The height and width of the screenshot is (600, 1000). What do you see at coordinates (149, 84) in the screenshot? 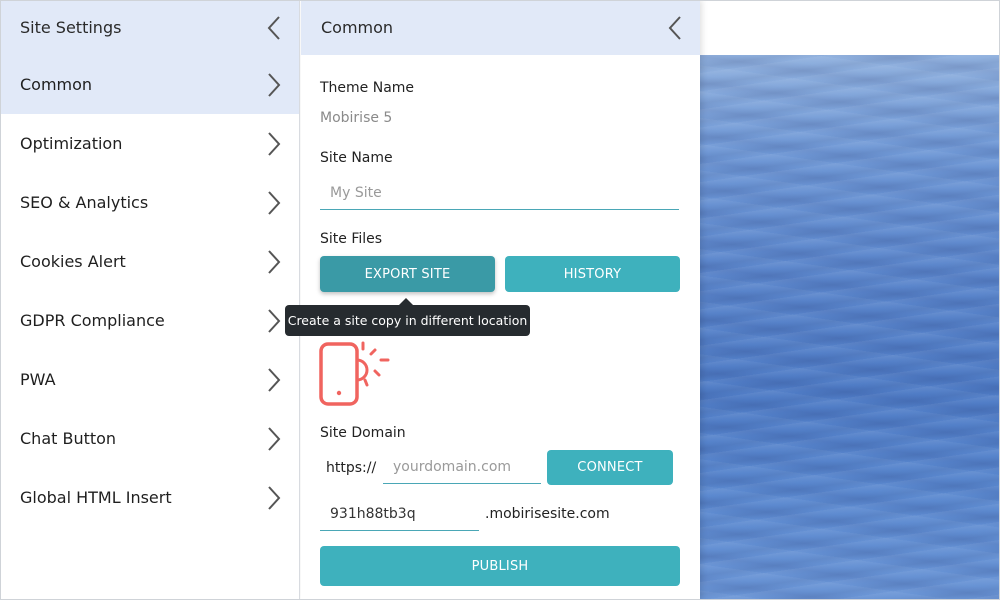
I see `sidebar-item-common: Common` at bounding box center [149, 84].